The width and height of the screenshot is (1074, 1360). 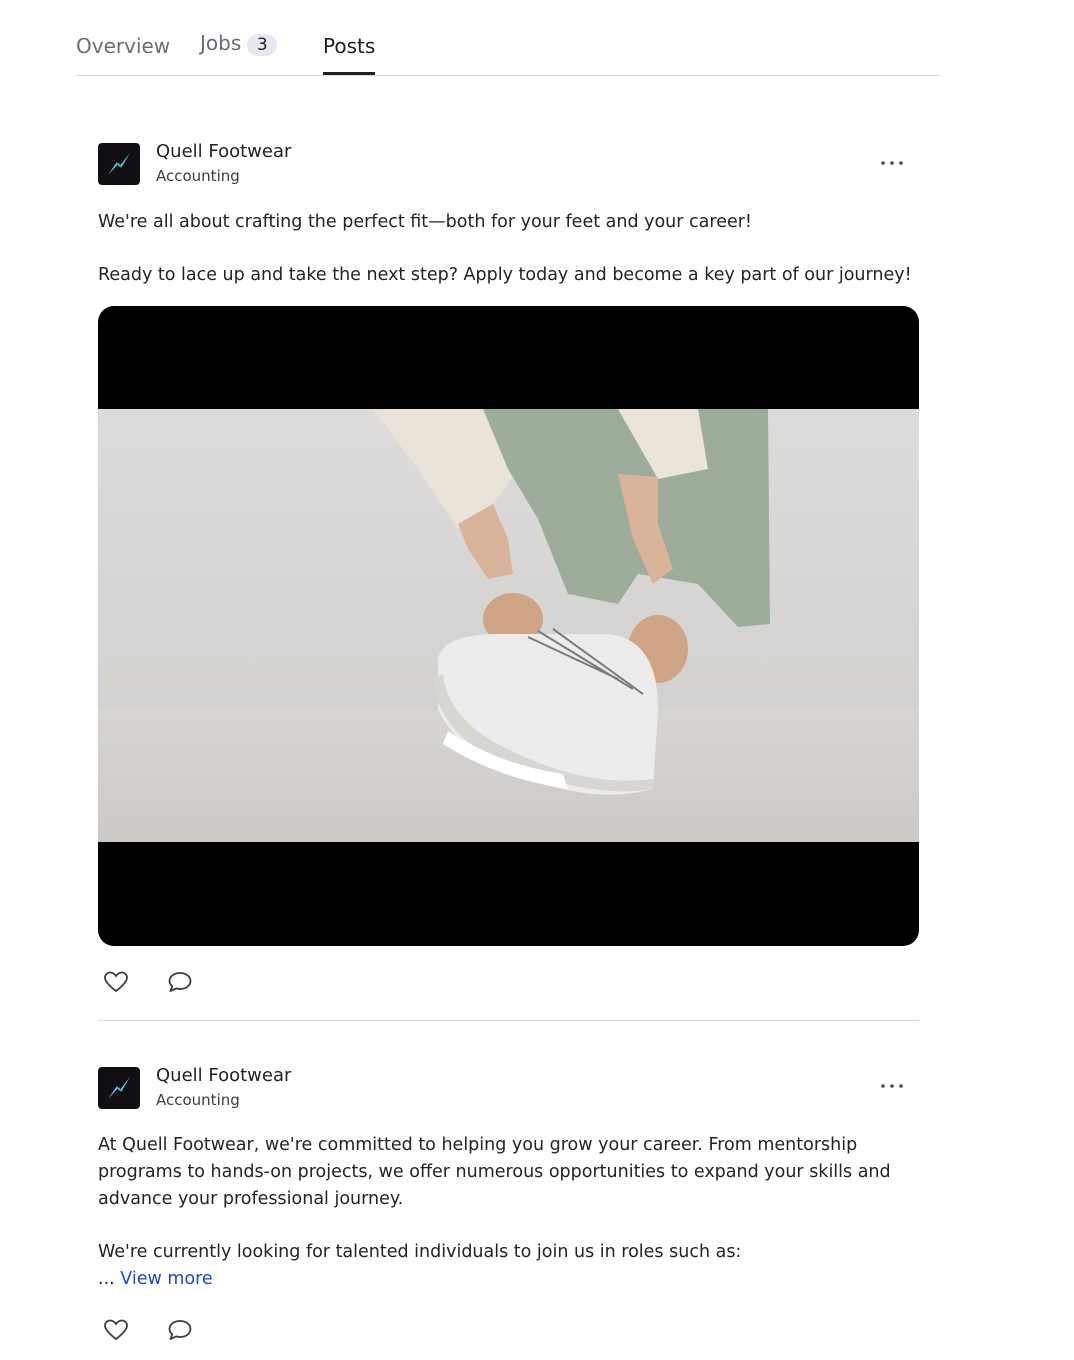 What do you see at coordinates (349, 73) in the screenshot?
I see `active-tab-indicator` at bounding box center [349, 73].